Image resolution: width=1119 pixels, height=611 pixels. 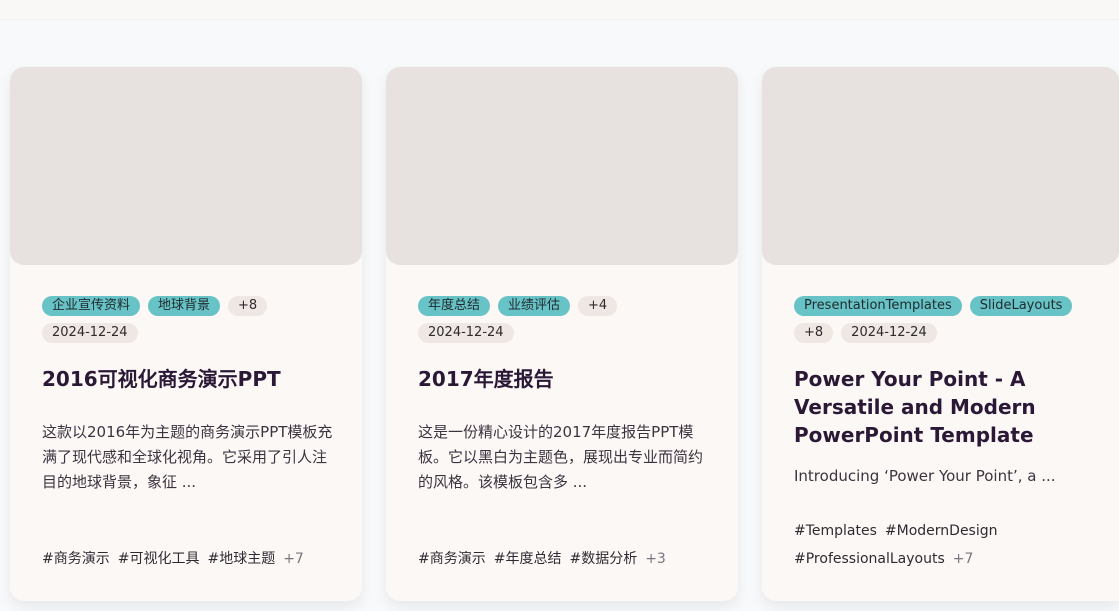 What do you see at coordinates (835, 531) in the screenshot?
I see `hashtag: #Templates` at bounding box center [835, 531].